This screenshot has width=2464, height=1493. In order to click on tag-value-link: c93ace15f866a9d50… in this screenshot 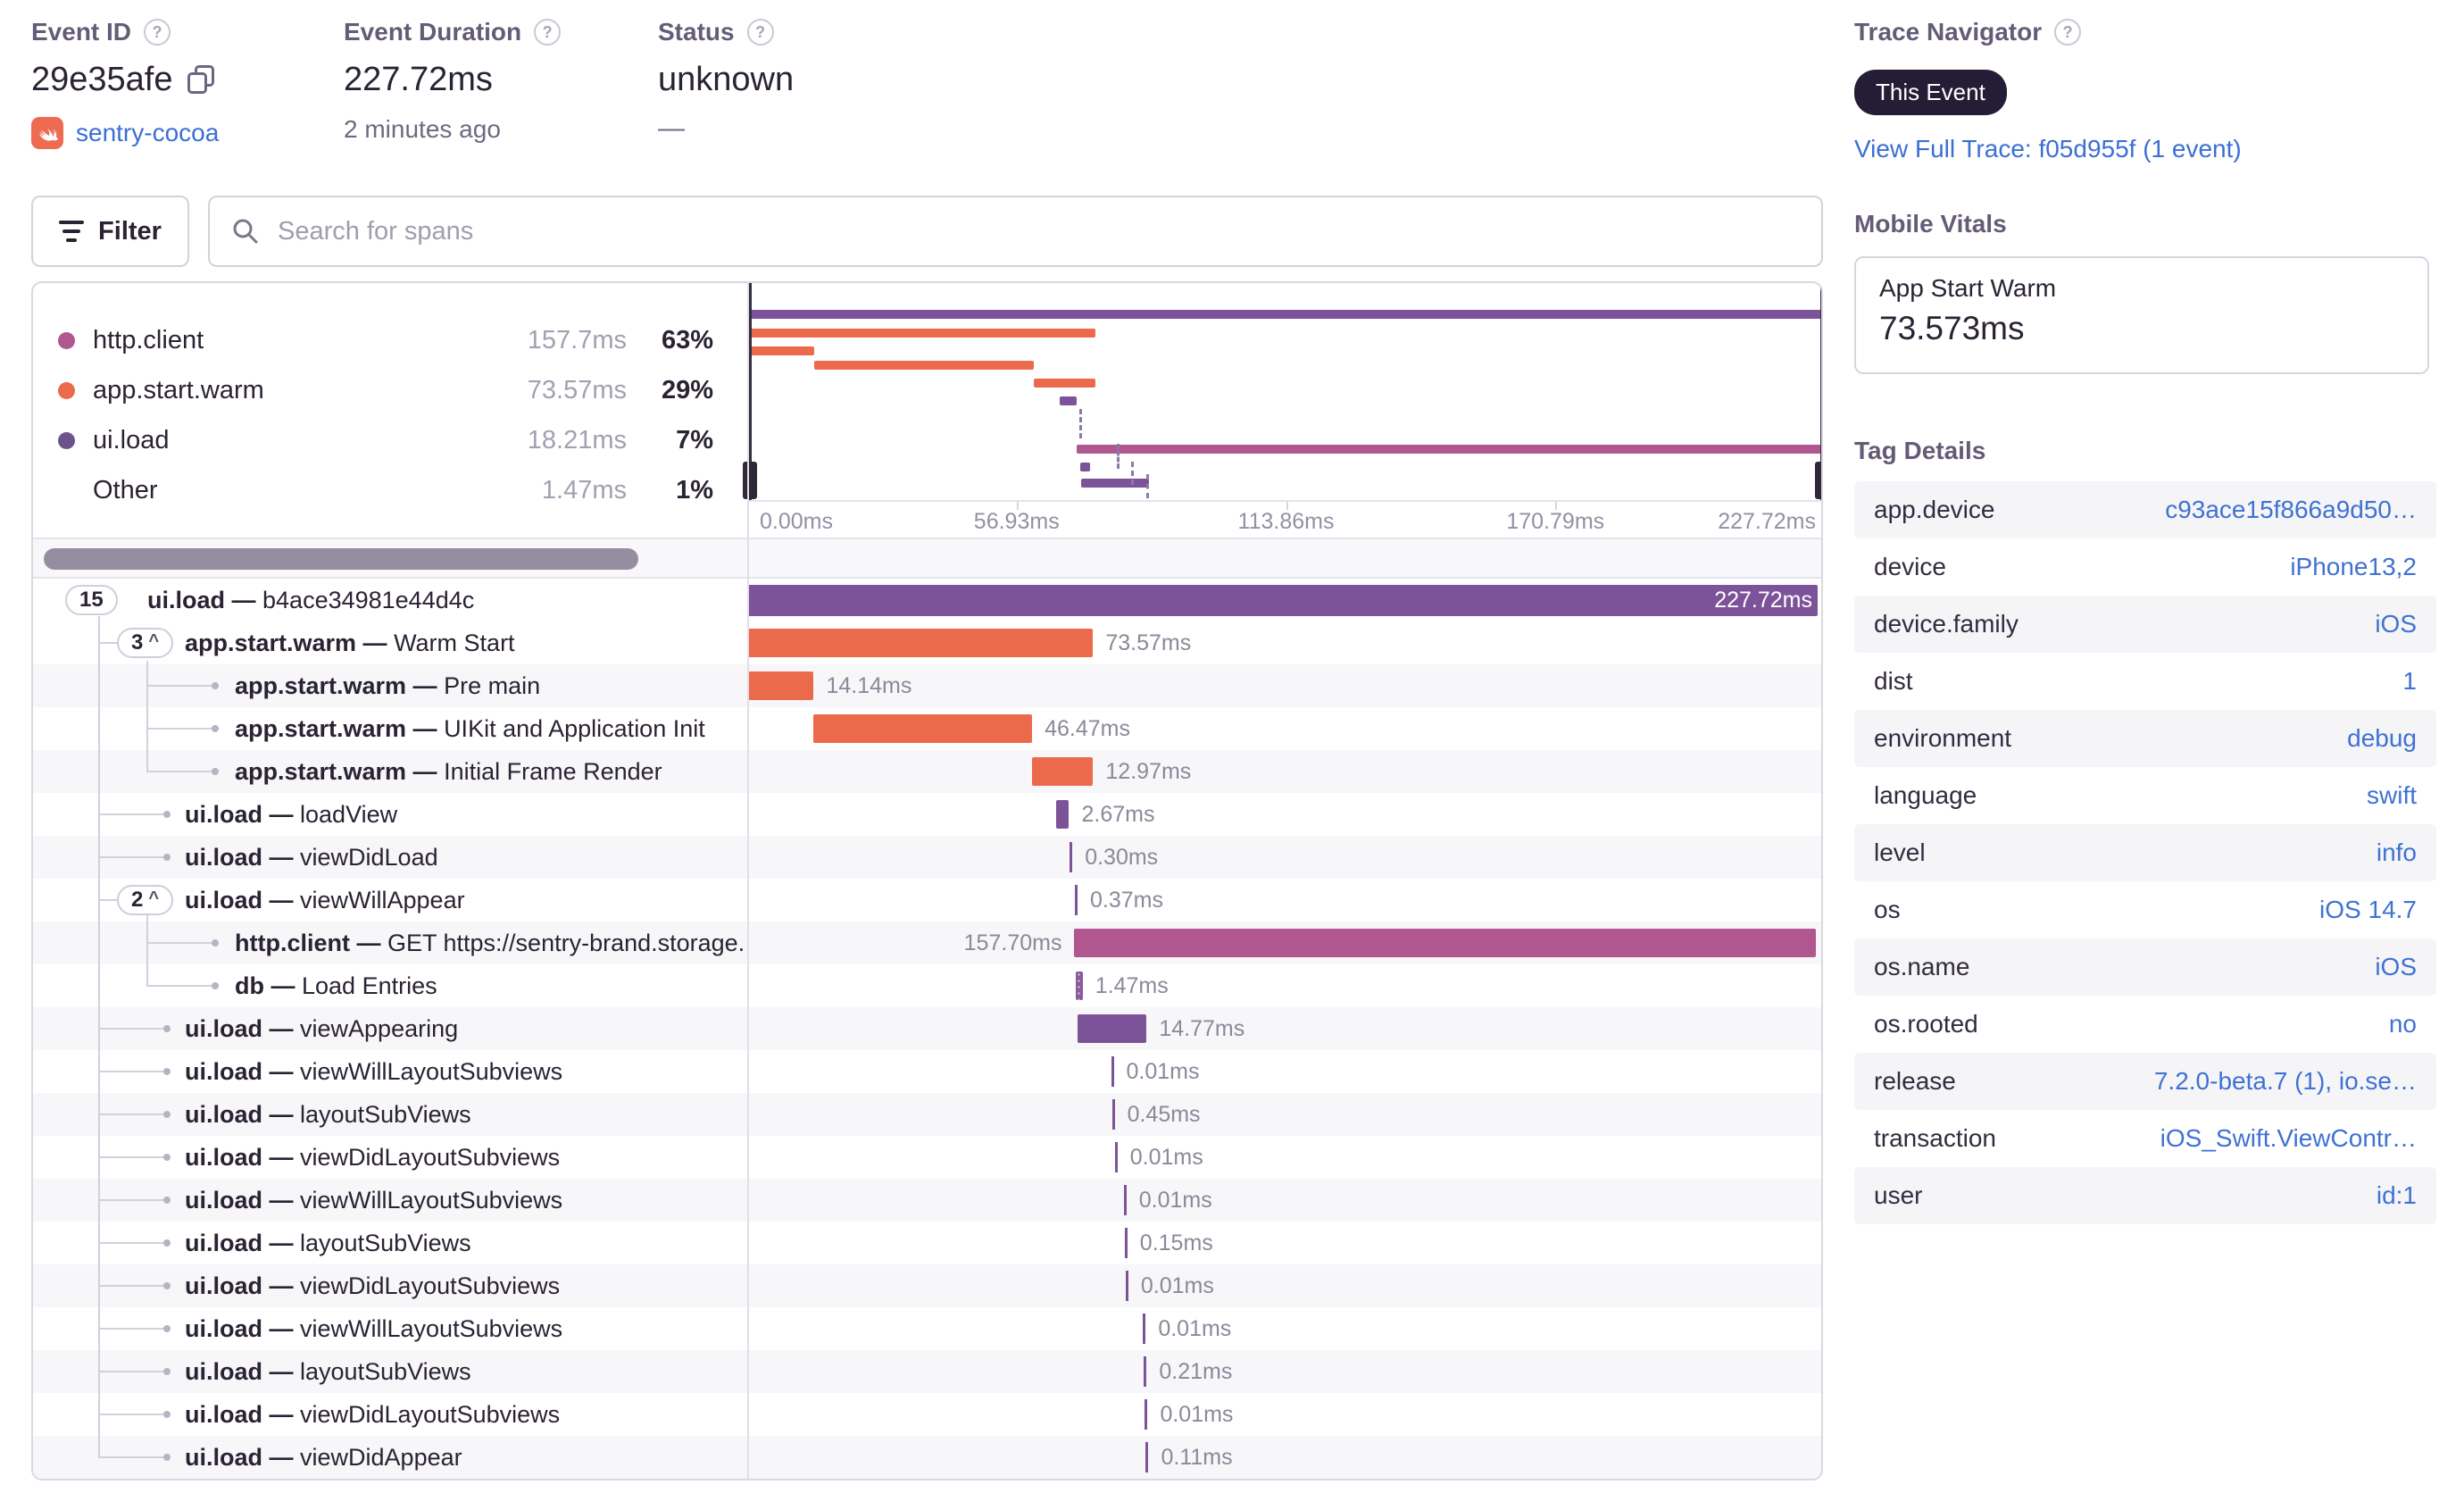, I will do `click(2291, 510)`.